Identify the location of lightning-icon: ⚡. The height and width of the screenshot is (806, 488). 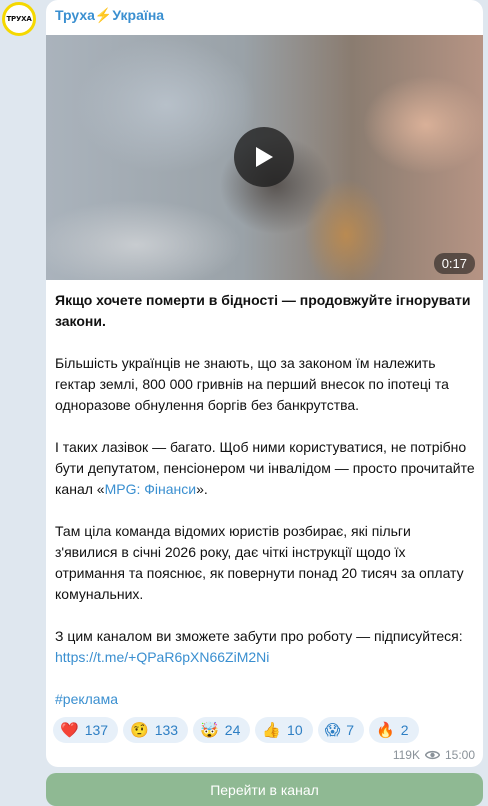
(103, 15).